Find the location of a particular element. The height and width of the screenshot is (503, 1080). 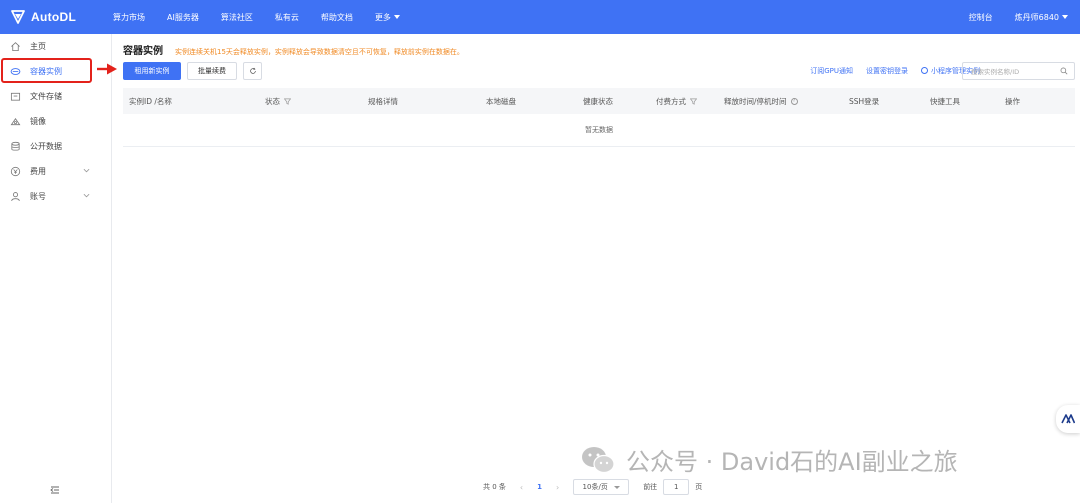

page-title: 容器实例 is located at coordinates (143, 51).